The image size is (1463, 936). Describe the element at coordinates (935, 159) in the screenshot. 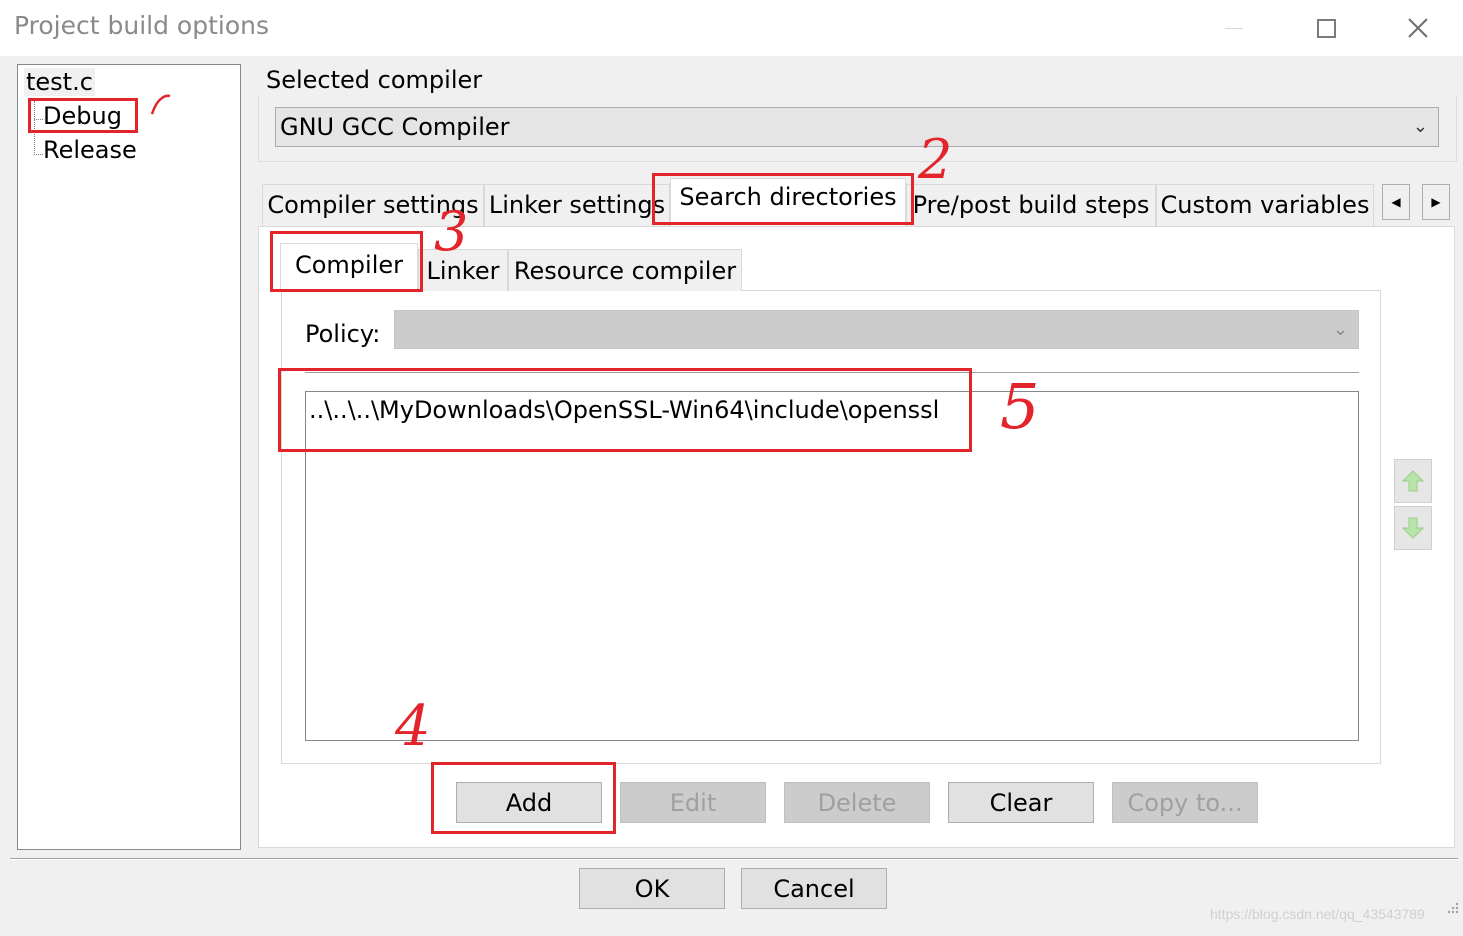

I see `annotation-number-2: 2` at that location.